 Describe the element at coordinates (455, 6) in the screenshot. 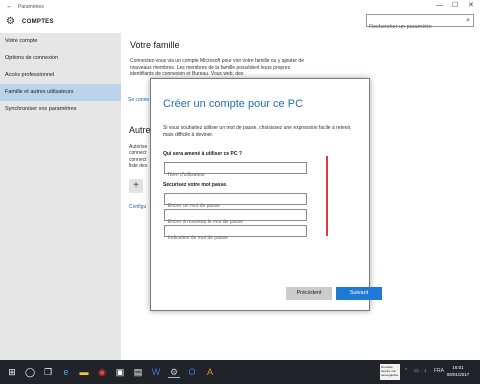

I see `maximize-button: ☐` at that location.